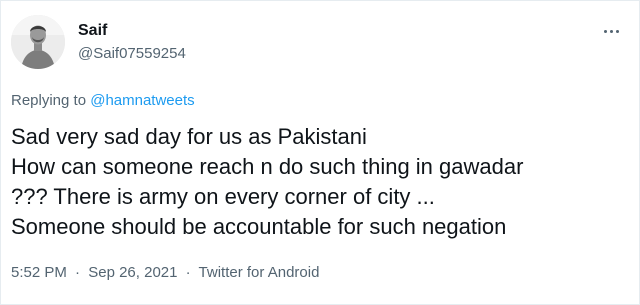  I want to click on more-options-button, so click(611, 31).